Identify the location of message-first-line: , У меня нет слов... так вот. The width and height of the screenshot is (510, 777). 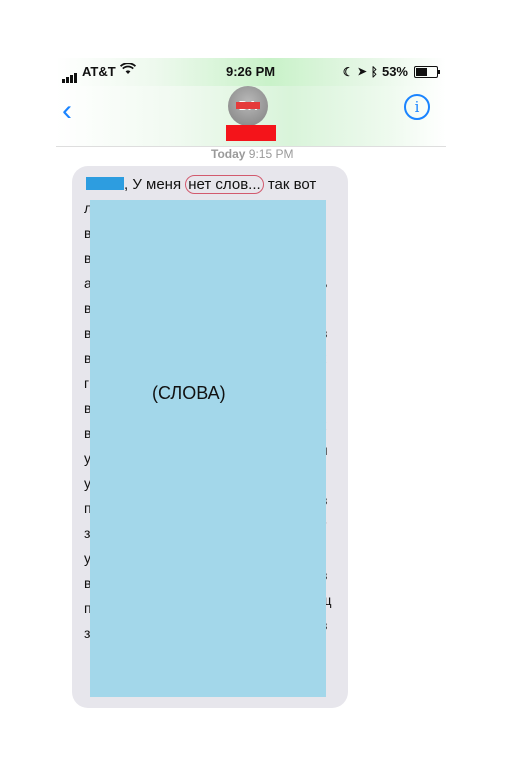
(201, 184).